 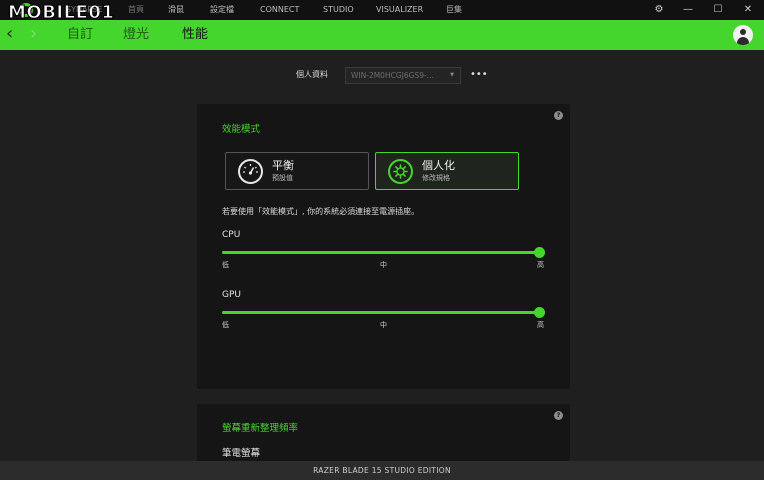 I want to click on top-nav-connect: CONNECT, so click(x=279, y=10).